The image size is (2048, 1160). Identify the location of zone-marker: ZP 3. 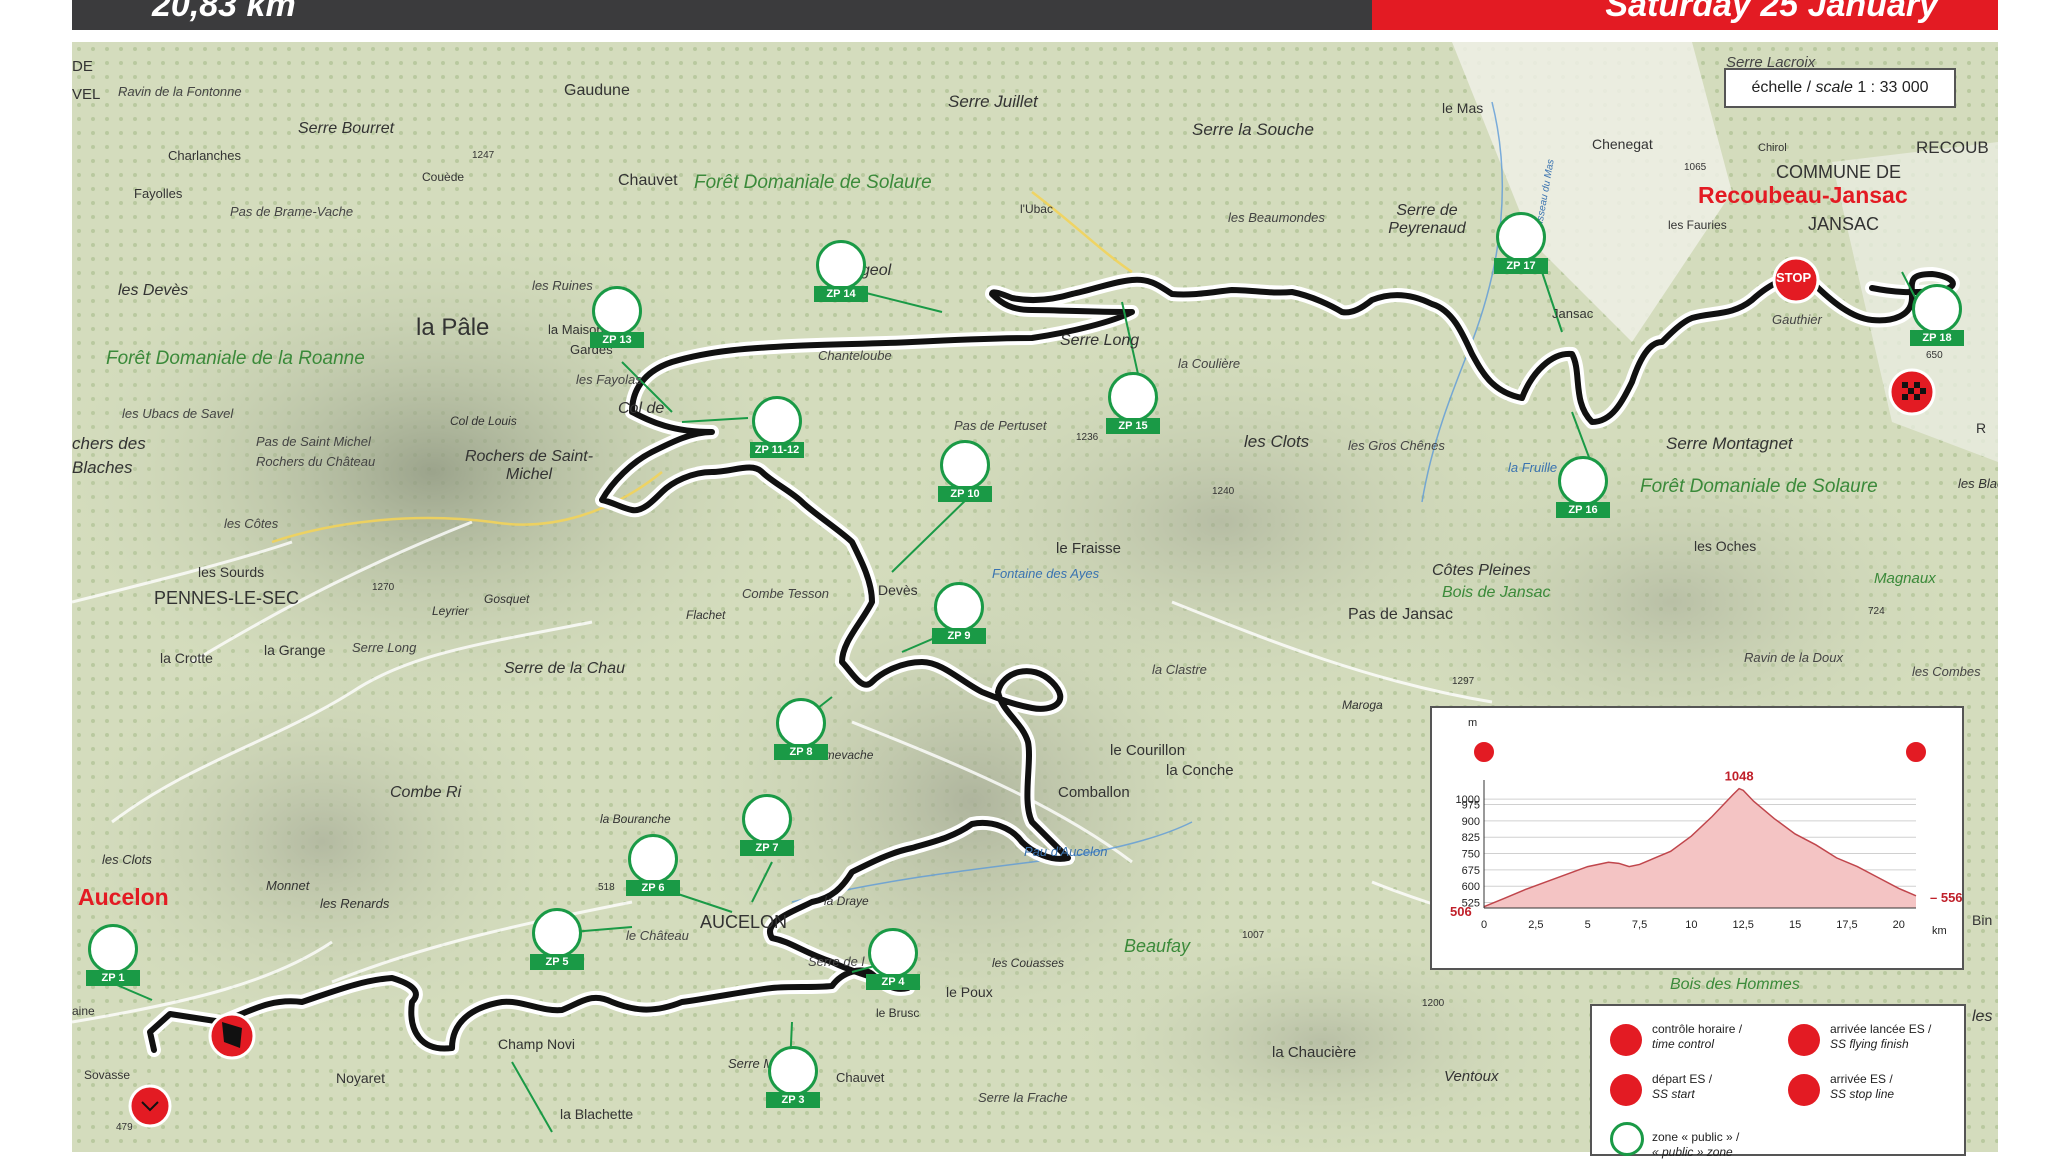
(793, 1080).